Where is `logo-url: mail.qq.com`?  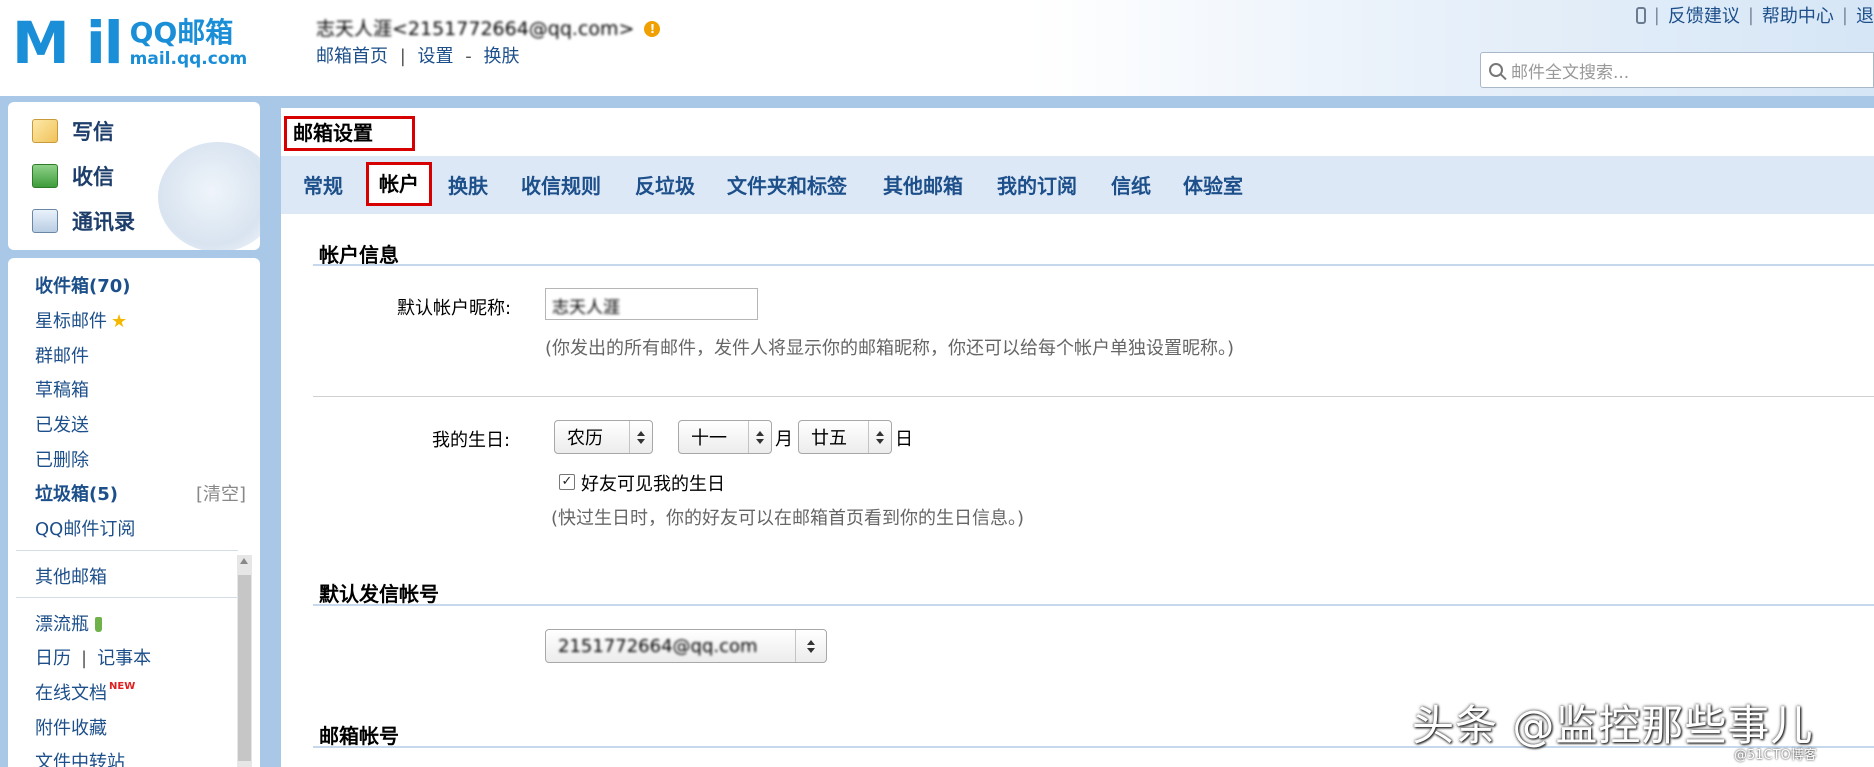
logo-url: mail.qq.com is located at coordinates (188, 59).